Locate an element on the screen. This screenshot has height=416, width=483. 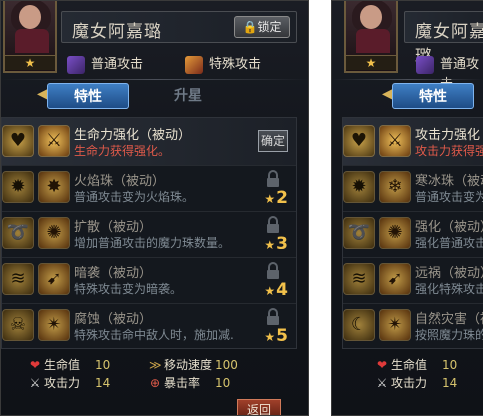
stat-speed: ≫ 移动速度 100 is located at coordinates (193, 365).